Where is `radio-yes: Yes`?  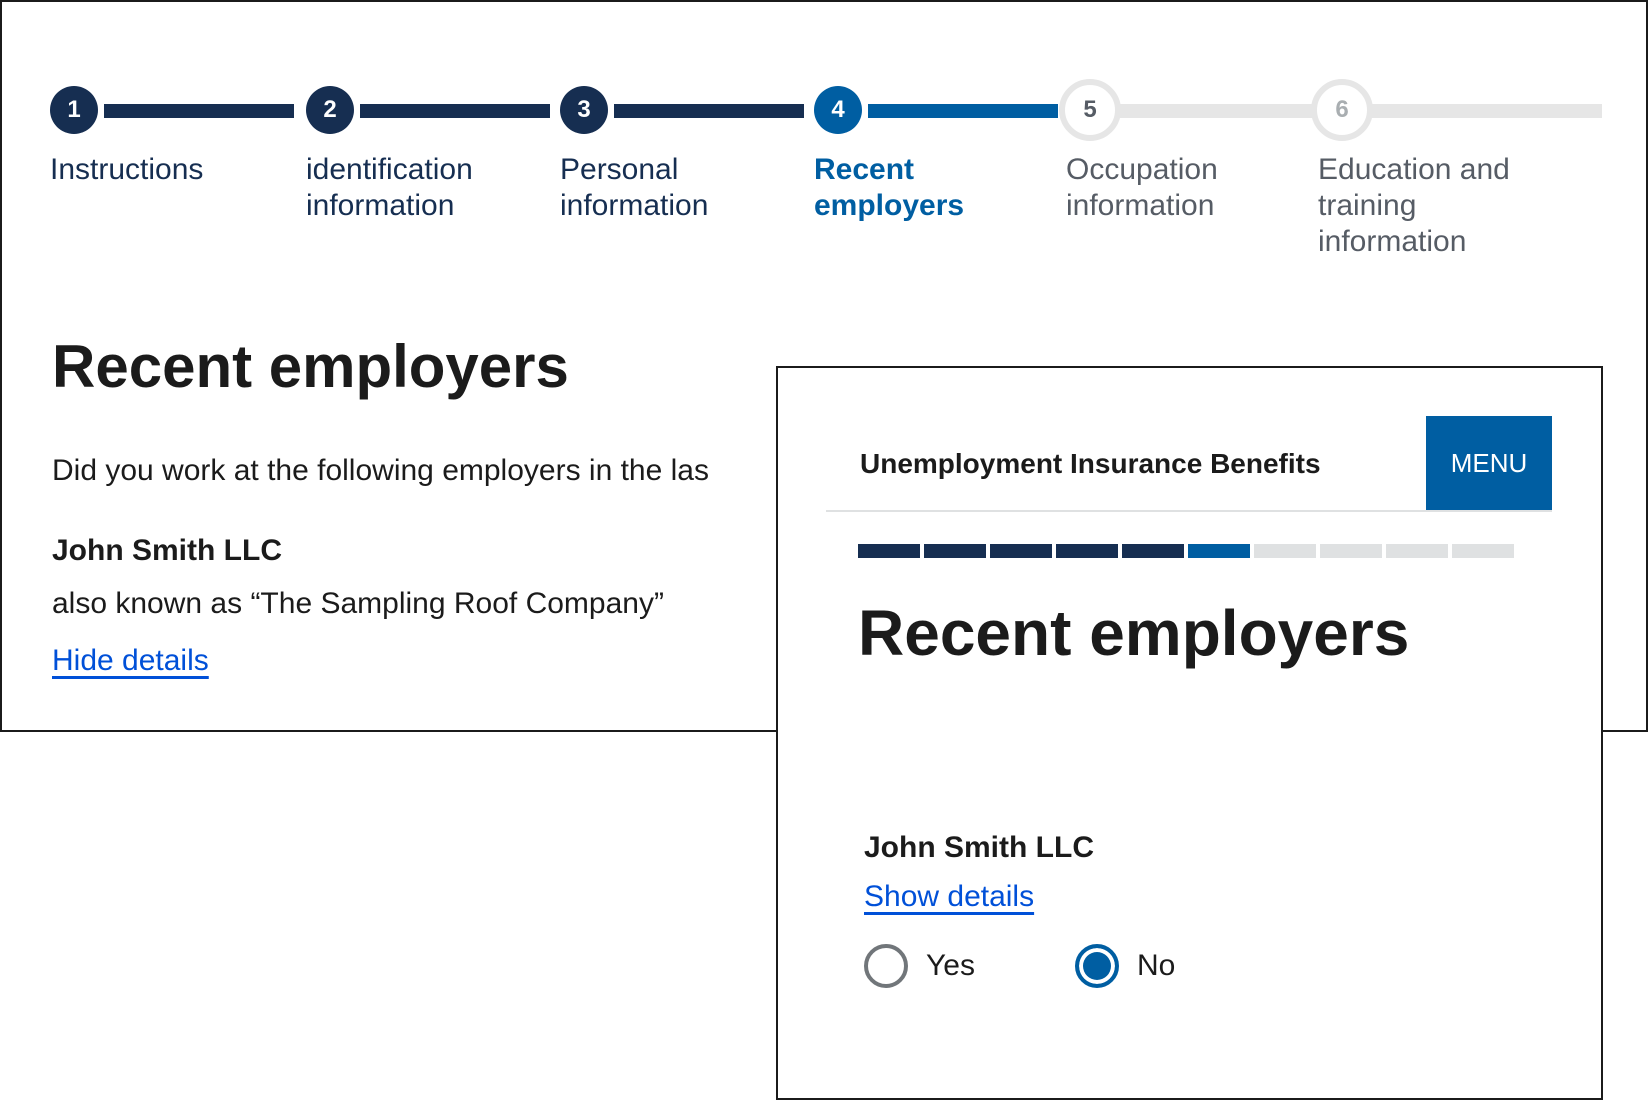 radio-yes: Yes is located at coordinates (919, 966).